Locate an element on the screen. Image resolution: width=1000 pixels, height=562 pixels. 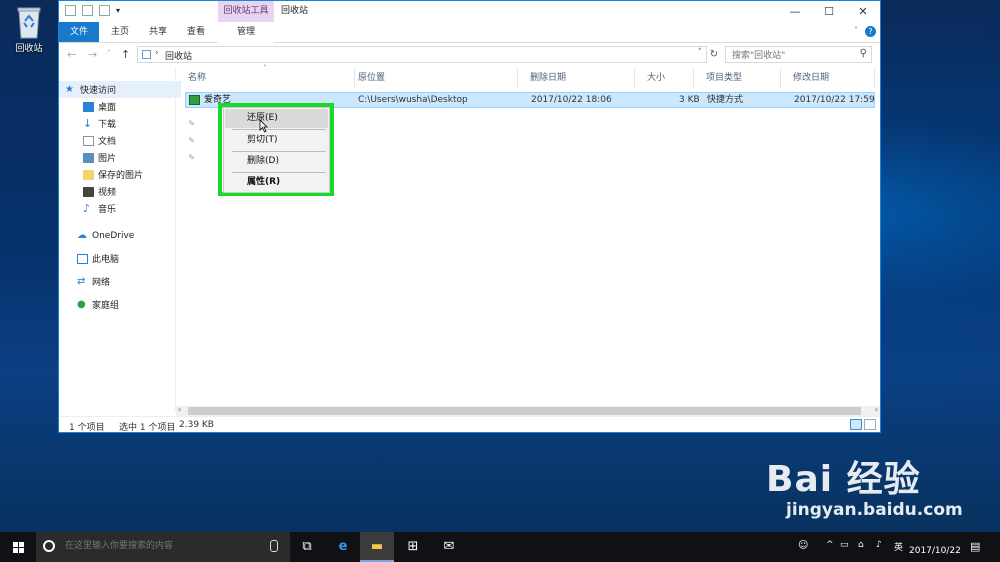
music-icon: ♪ is located at coordinates (87, 208).